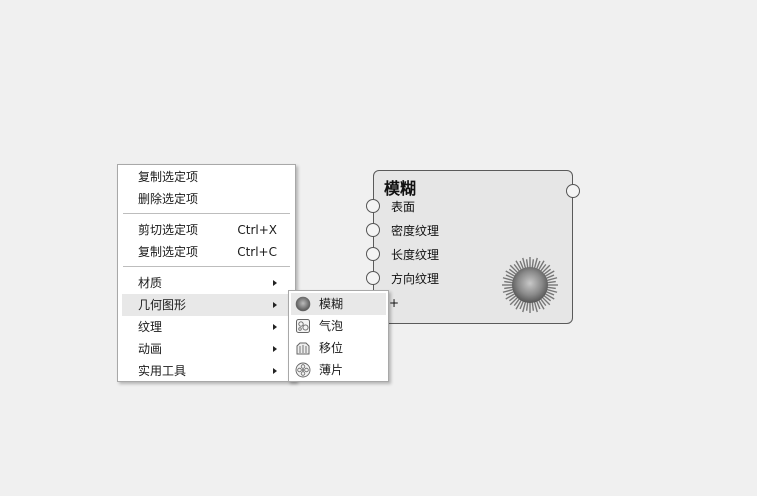  I want to click on submenu-item-label: 模糊, so click(331, 304).